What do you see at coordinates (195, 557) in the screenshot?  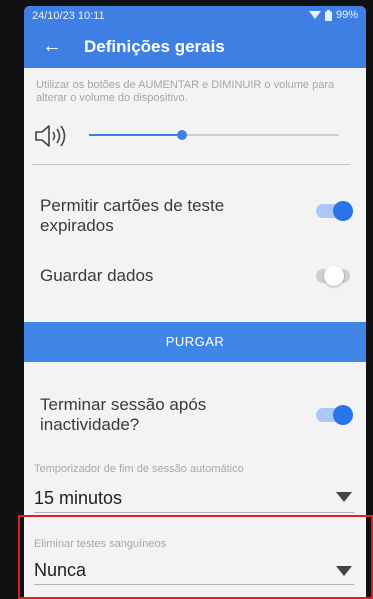 I see `highlight-box` at bounding box center [195, 557].